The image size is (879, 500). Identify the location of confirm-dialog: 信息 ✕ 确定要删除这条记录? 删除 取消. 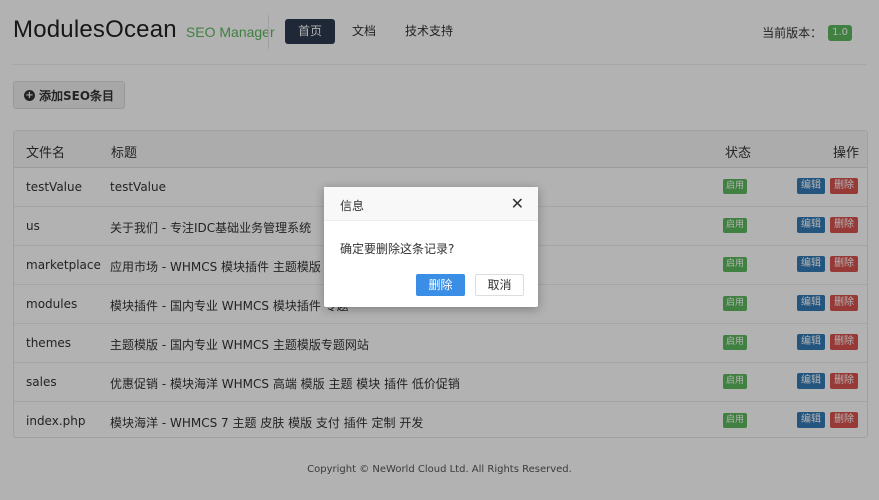
(431, 247).